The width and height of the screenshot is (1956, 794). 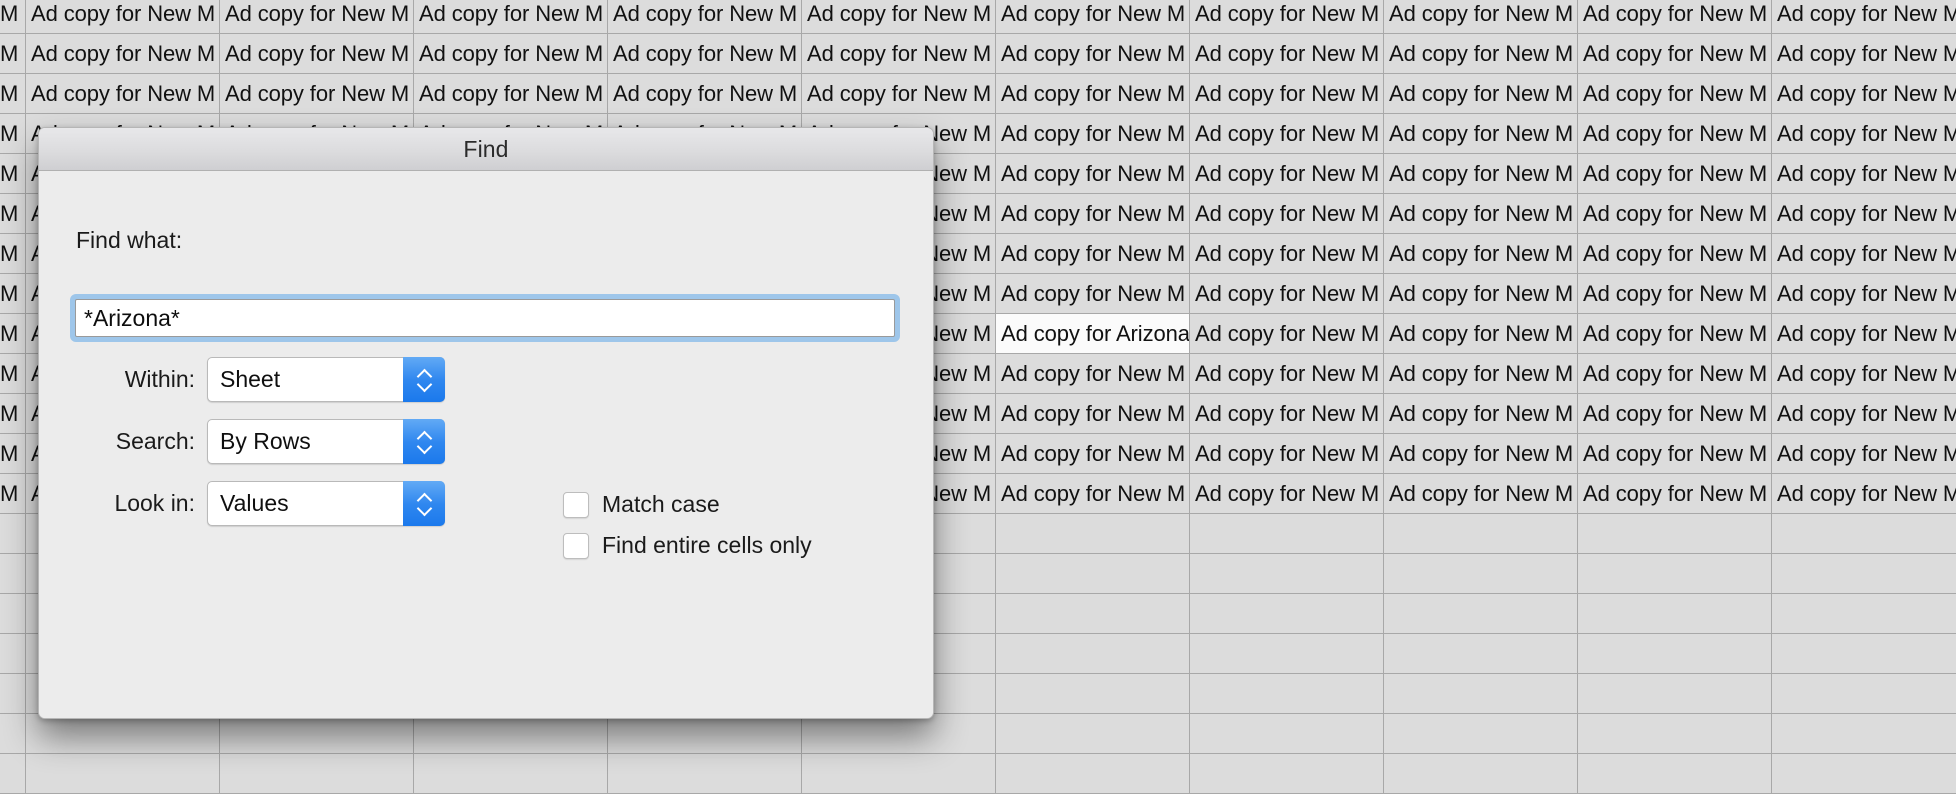 I want to click on find-entire-cells-checkbox, so click(x=576, y=546).